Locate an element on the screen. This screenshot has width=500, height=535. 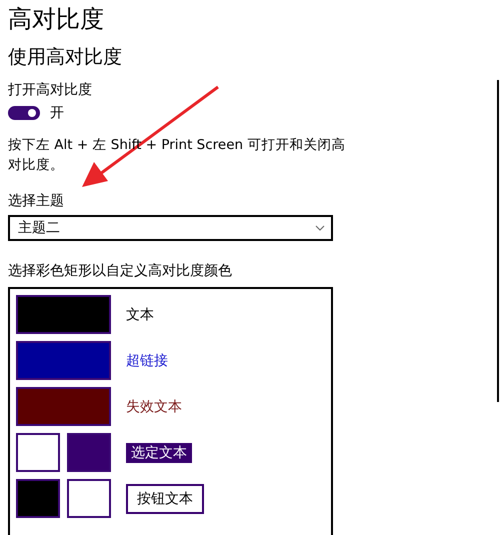
color-label: 文本 is located at coordinates (140, 315).